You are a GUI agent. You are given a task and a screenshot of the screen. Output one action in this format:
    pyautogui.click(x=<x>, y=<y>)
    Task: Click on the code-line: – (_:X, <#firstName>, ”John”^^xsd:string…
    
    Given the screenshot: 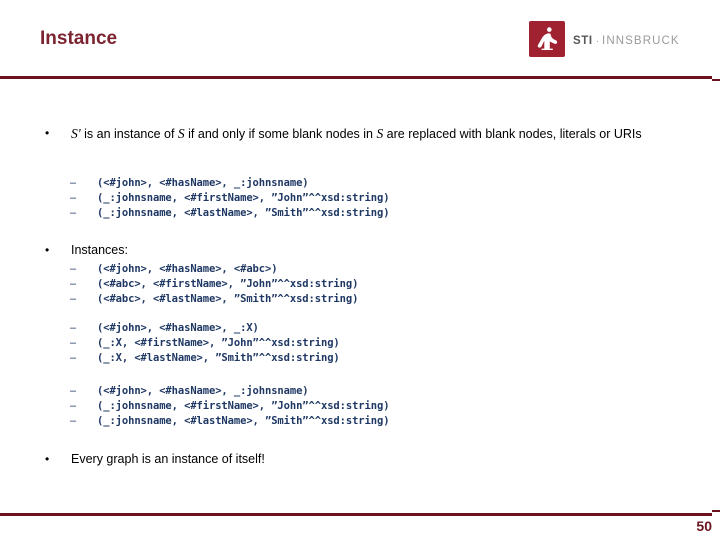 What is the action you would take?
    pyautogui.click(x=205, y=344)
    